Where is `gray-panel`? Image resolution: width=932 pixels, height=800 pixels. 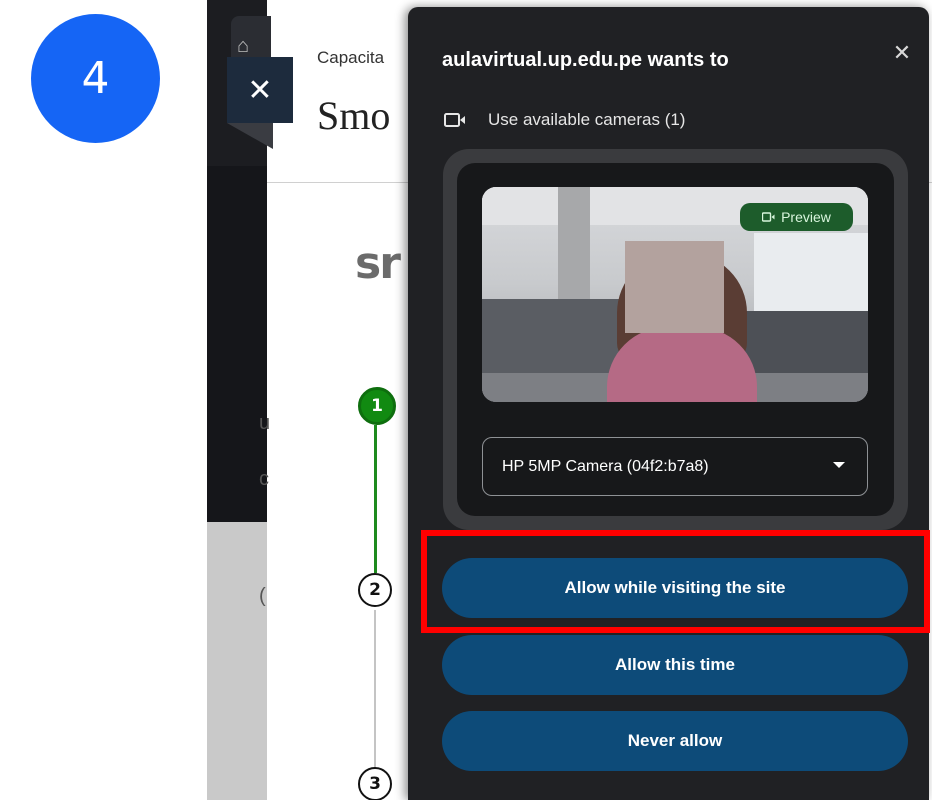 gray-panel is located at coordinates (237, 661).